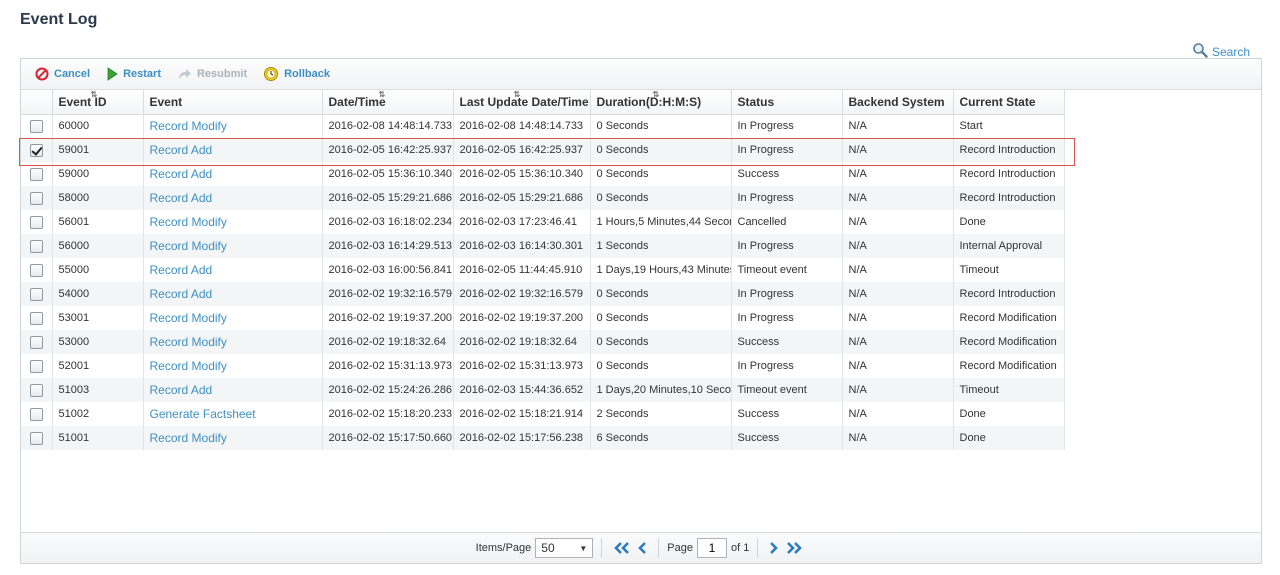 The width and height of the screenshot is (1280, 575). Describe the element at coordinates (233, 414) in the screenshot. I see `event-link: Generate Factsheet` at that location.